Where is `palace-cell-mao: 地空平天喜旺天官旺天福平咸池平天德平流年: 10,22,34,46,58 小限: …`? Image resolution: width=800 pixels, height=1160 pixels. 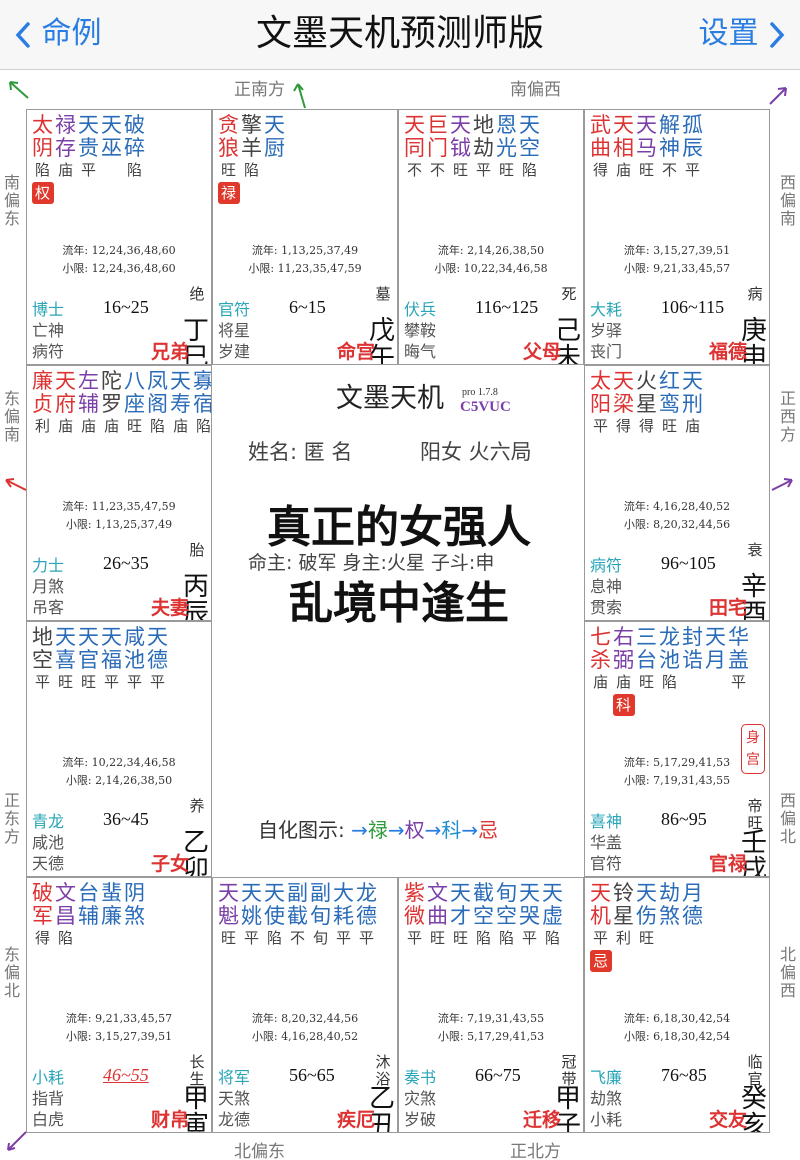
palace-cell-mao: 地空平天喜旺天官旺天福平咸池平天德平流年: 10,22,34,46,58 小限: … is located at coordinates (119, 749).